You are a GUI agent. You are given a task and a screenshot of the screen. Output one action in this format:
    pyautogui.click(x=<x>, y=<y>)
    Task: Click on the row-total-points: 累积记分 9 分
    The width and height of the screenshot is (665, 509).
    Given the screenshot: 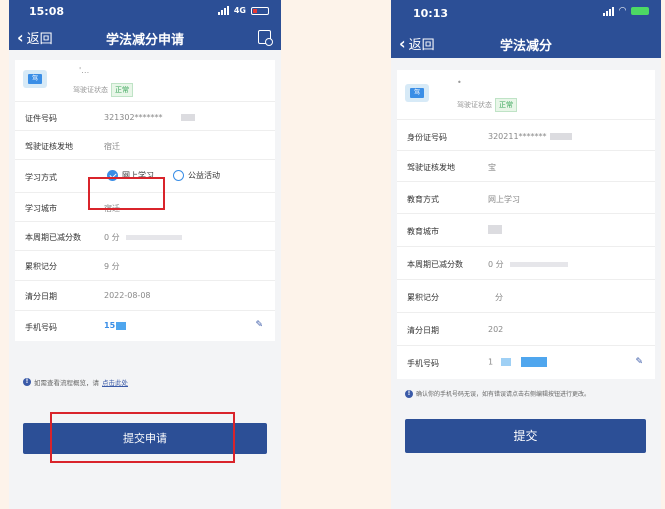 What is the action you would take?
    pyautogui.click(x=145, y=266)
    